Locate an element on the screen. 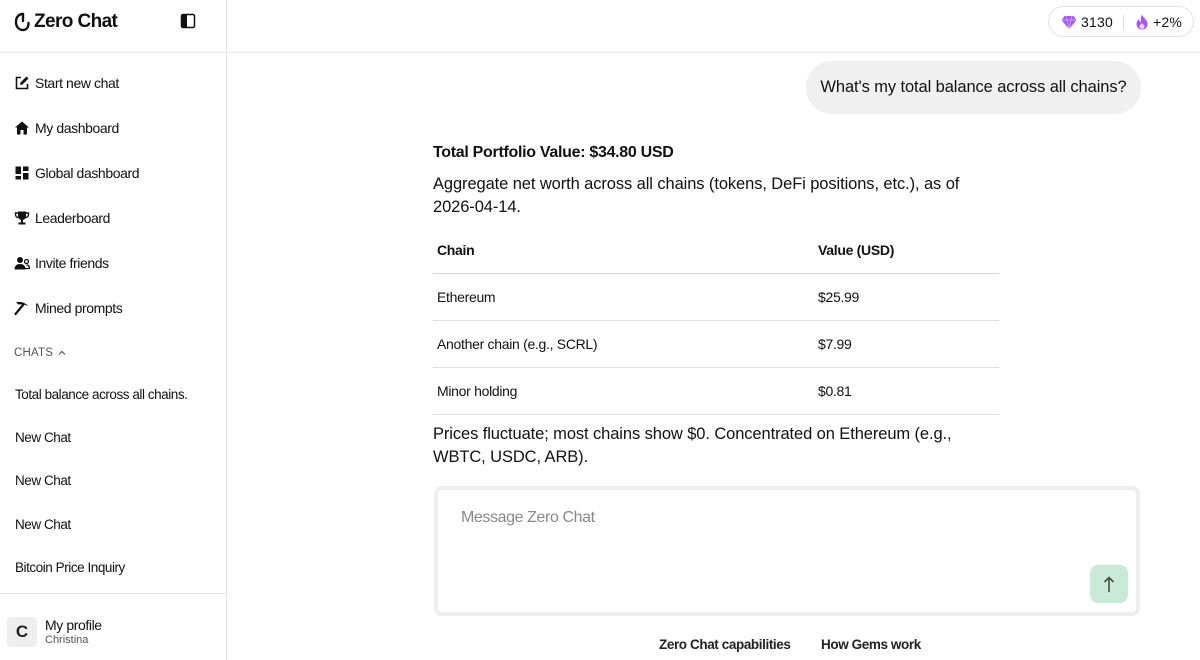 This screenshot has width=1200, height=660. chat-list-item: Bitcoin Price Inquiry is located at coordinates (70, 567).